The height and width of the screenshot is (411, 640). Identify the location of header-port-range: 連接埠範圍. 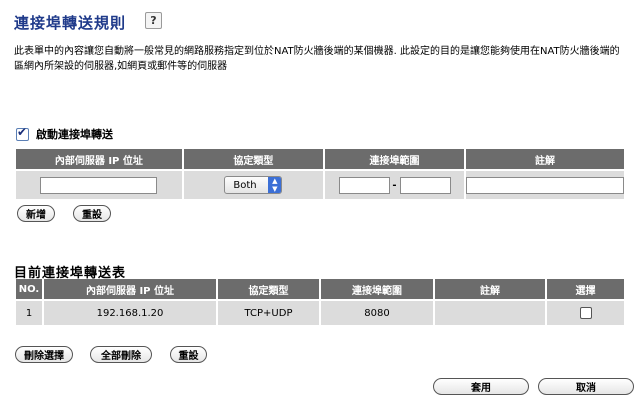
(394, 159).